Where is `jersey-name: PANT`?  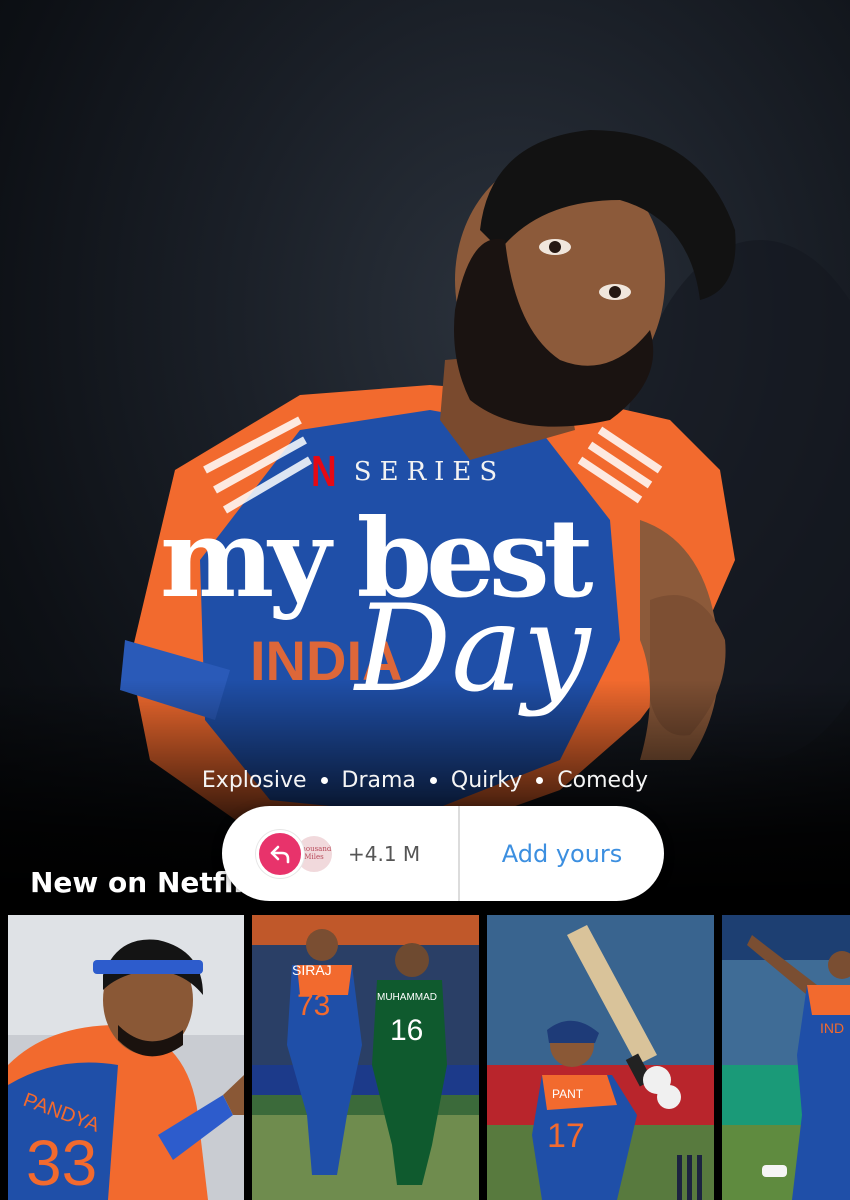 jersey-name: PANT is located at coordinates (568, 1094).